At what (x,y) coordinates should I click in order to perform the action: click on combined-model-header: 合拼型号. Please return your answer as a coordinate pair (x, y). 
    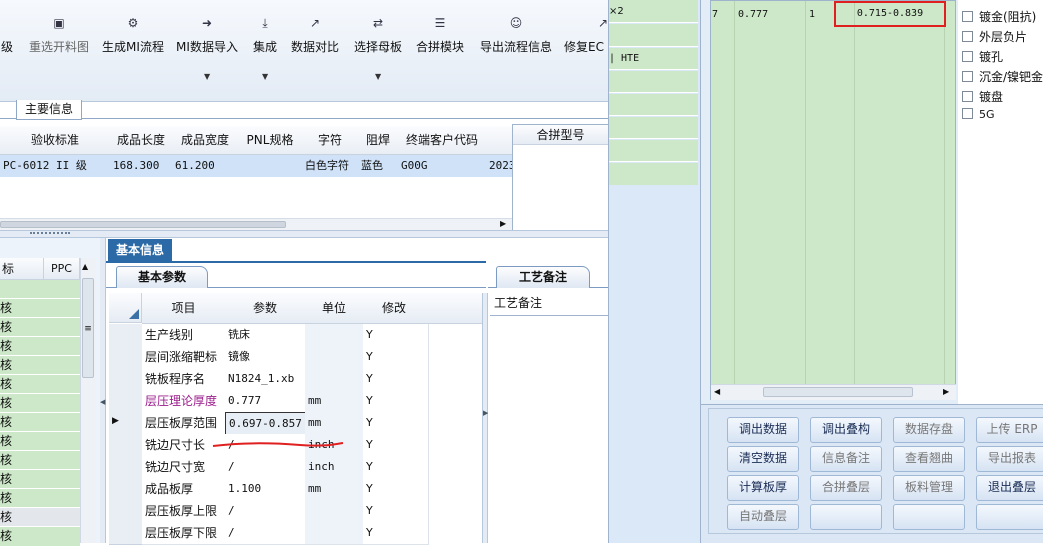
    Looking at the image, I should click on (560, 135).